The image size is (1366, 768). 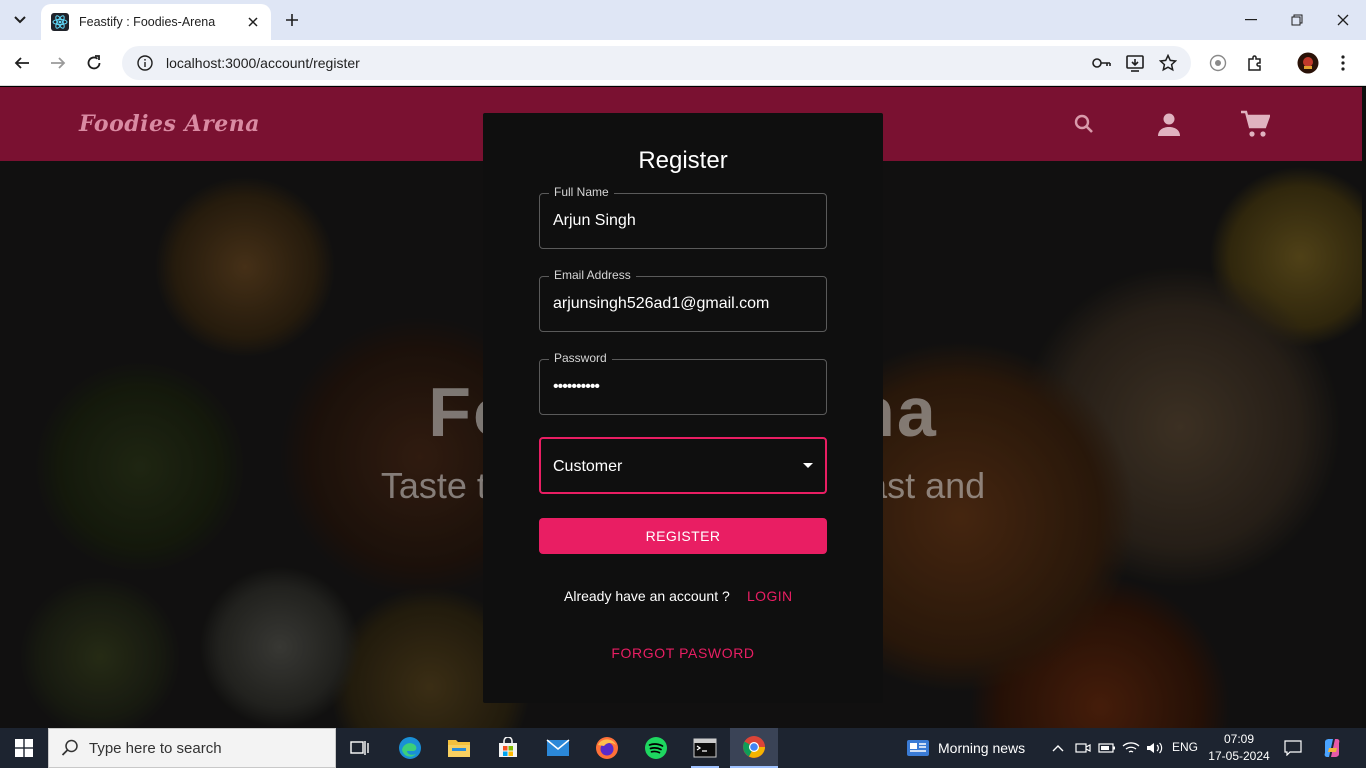 I want to click on chevron-down-icon, so click(x=20, y=20).